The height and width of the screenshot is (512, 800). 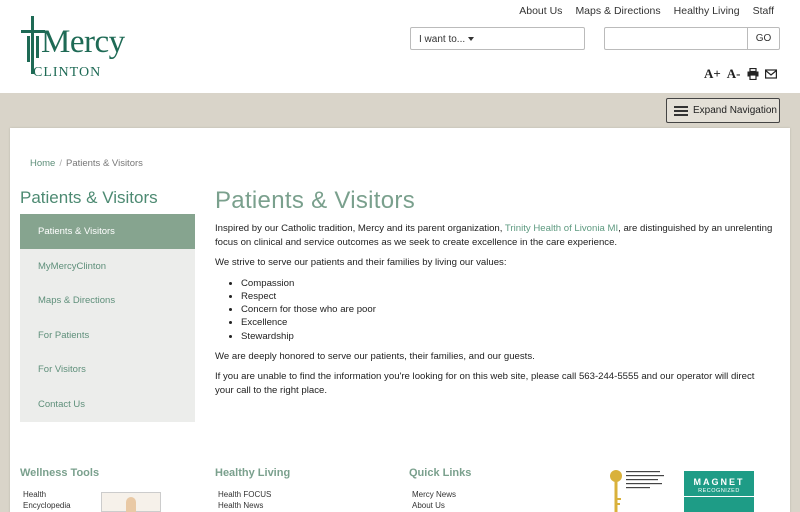 I want to click on email-icon, so click(x=770, y=74).